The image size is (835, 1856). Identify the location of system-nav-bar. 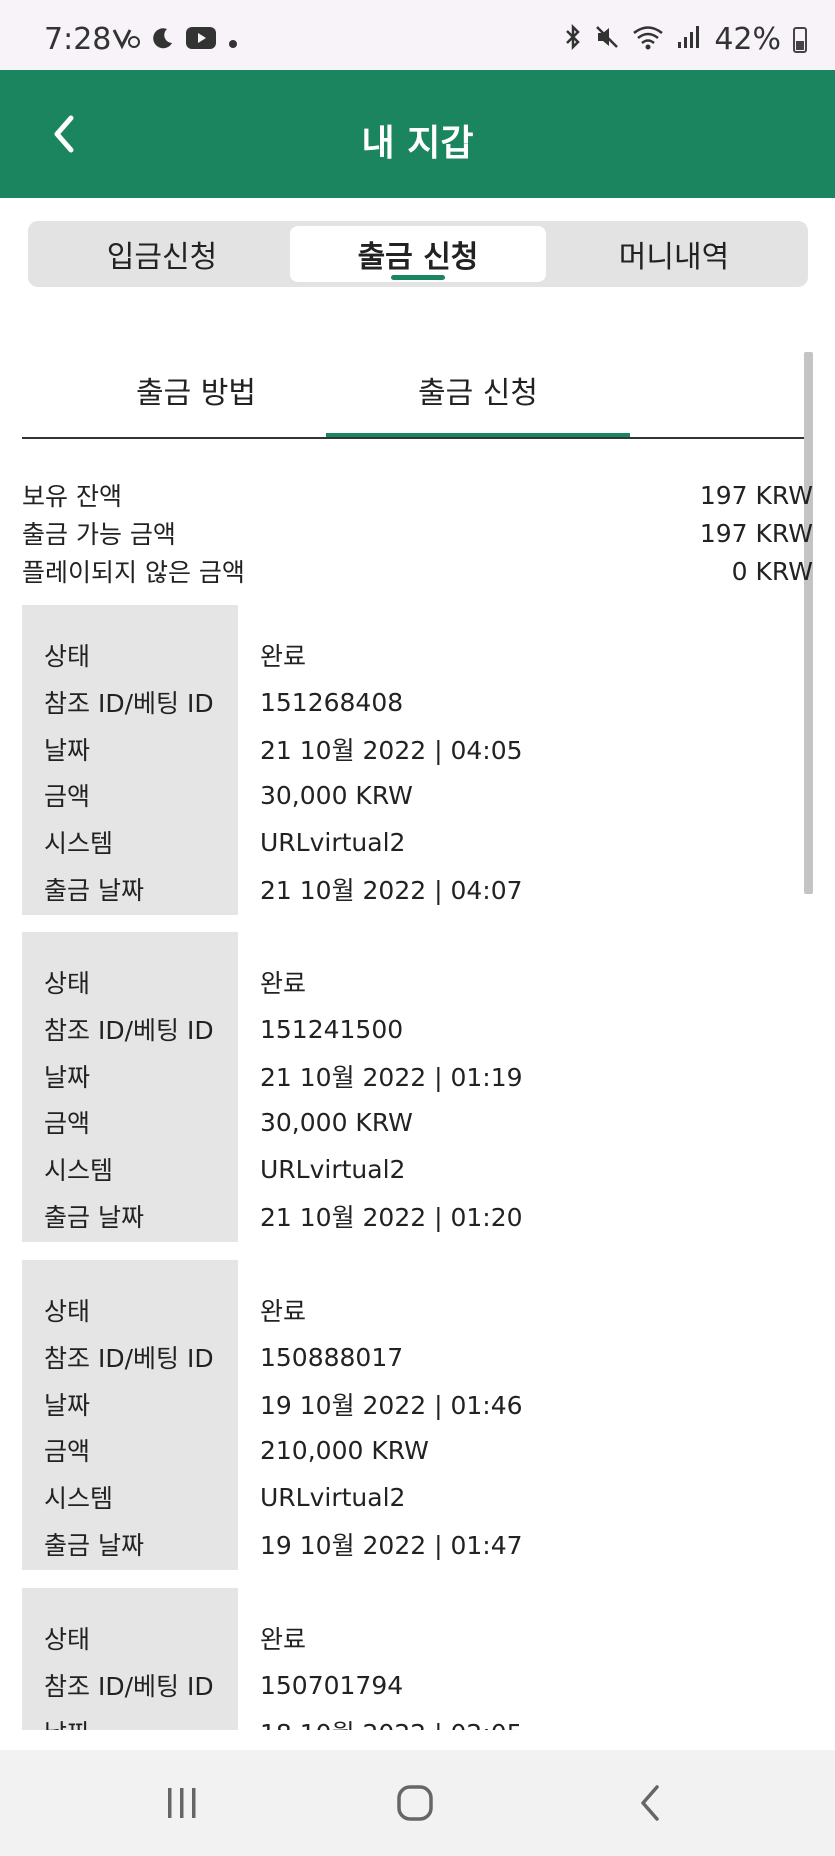
(417, 1803).